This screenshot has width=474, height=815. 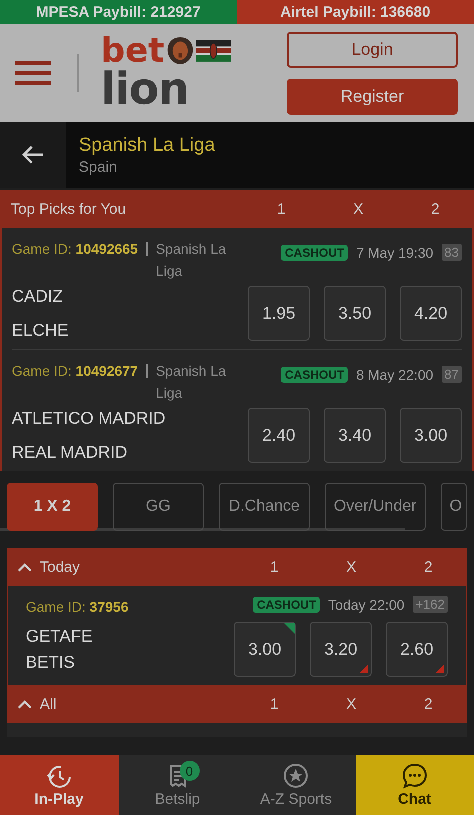 What do you see at coordinates (89, 418) in the screenshot?
I see `team-name: ATLETICO MADRID` at bounding box center [89, 418].